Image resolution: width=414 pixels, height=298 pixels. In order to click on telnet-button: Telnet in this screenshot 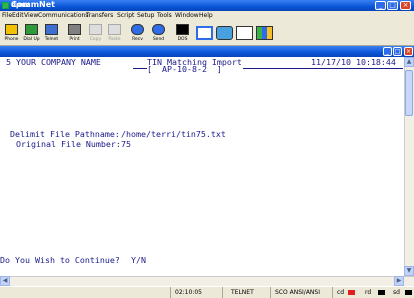, I will do `click(51, 33)`.